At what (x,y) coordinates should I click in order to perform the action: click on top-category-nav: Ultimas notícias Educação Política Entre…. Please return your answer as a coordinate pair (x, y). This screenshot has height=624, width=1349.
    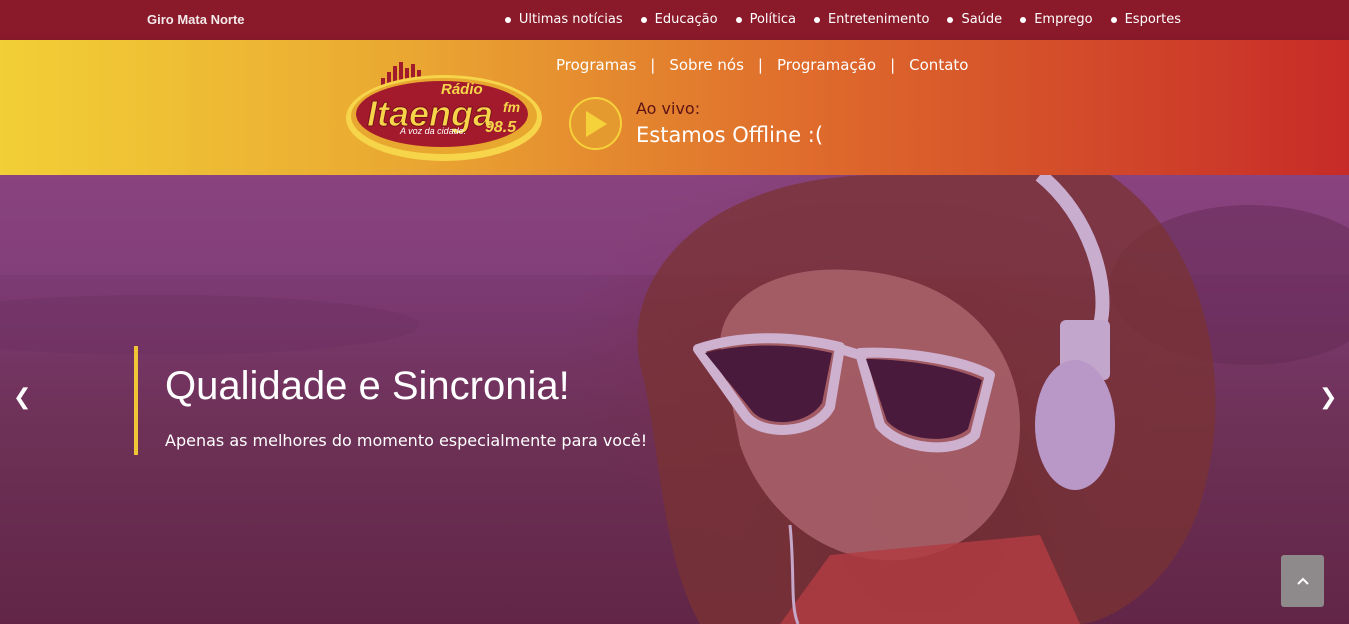
    Looking at the image, I should click on (834, 19).